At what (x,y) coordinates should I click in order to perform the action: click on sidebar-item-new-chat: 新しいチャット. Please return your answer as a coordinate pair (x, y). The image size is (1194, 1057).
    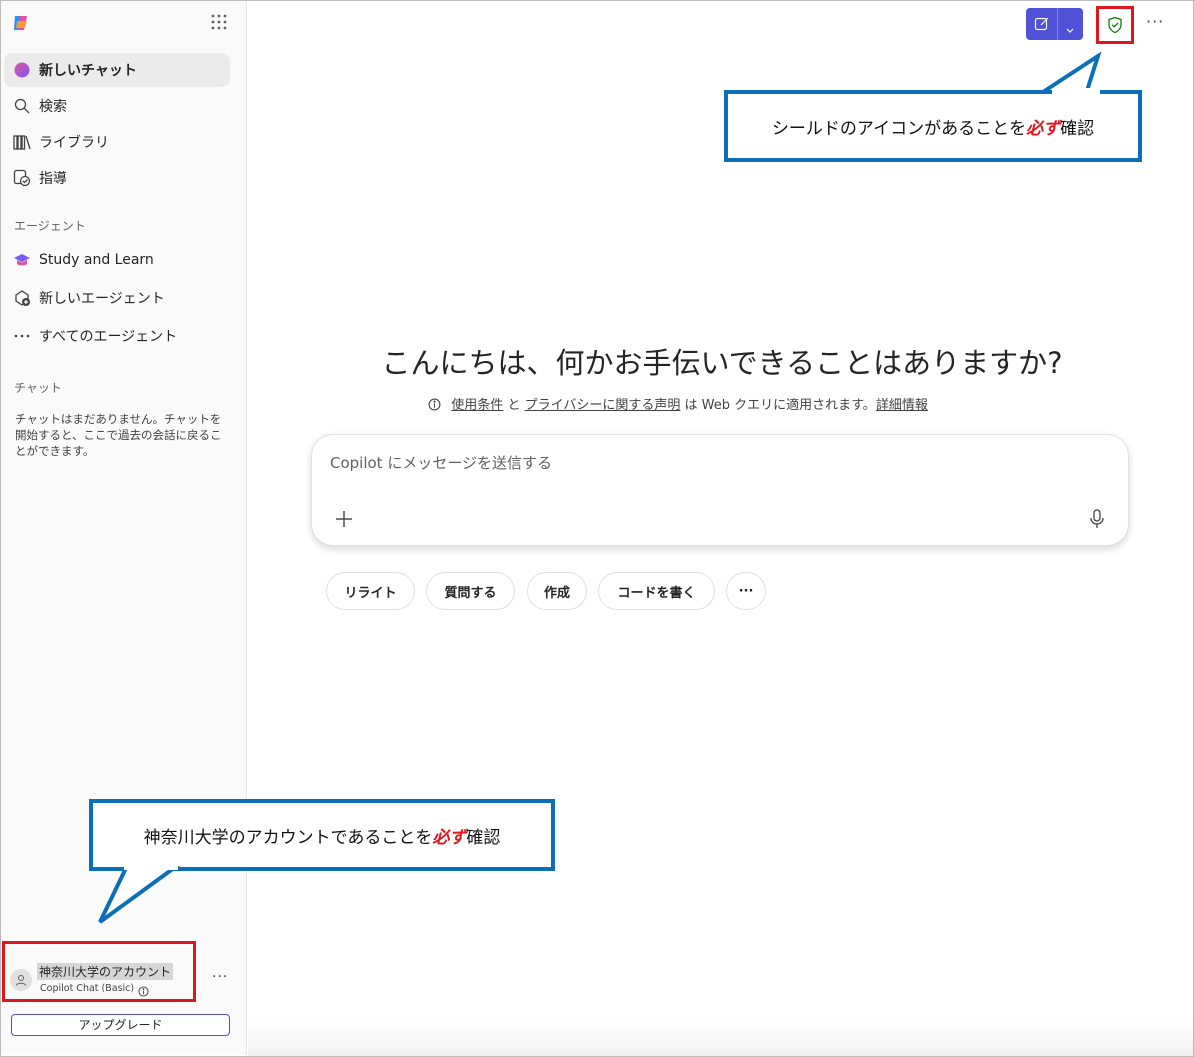
    Looking at the image, I should click on (117, 70).